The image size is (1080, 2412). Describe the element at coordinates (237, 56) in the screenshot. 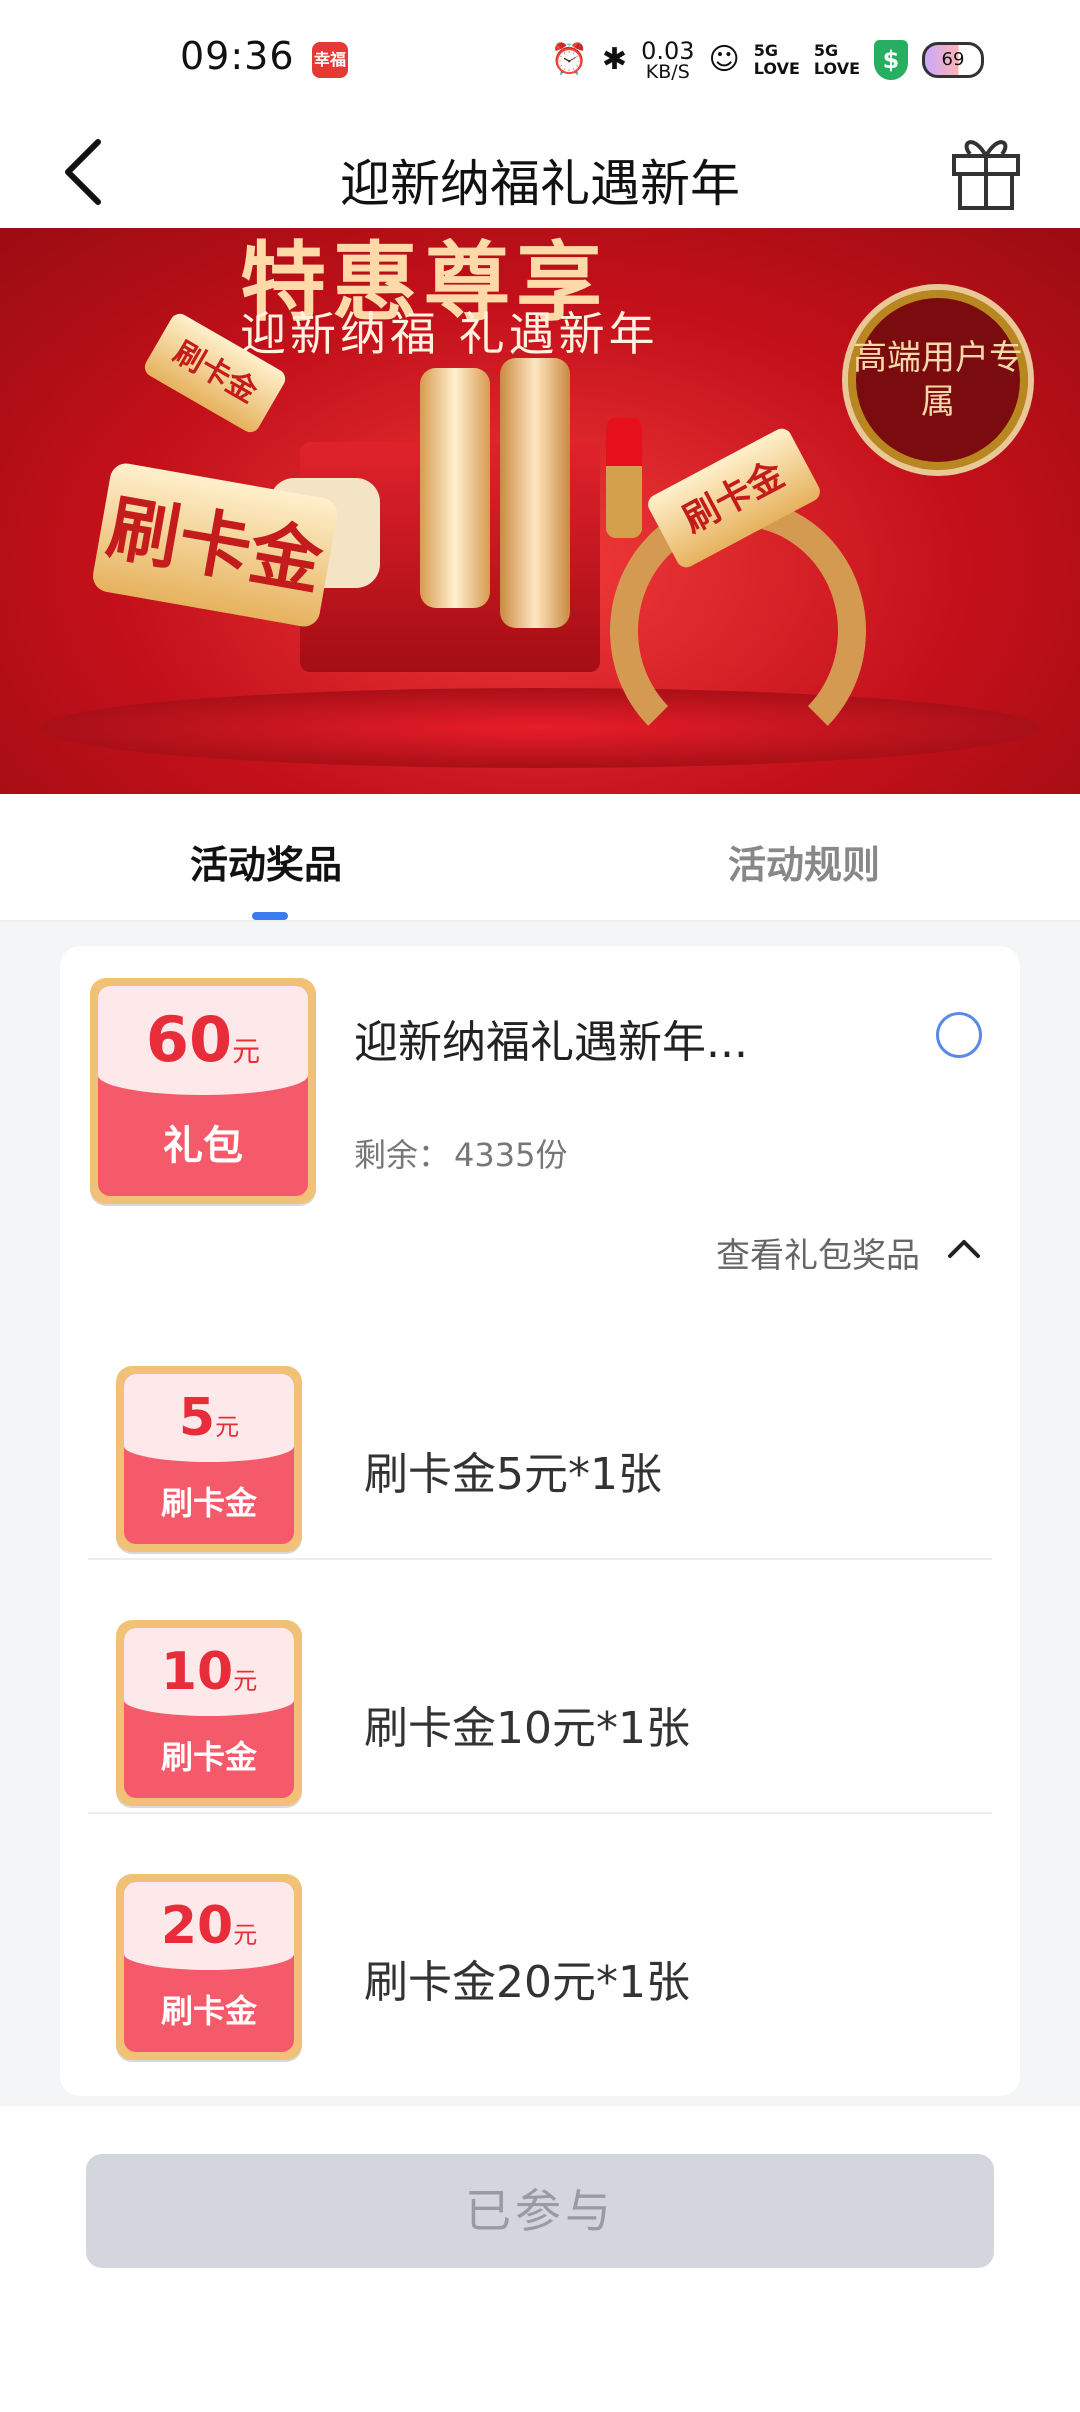

I see `status-time: 09:36` at that location.